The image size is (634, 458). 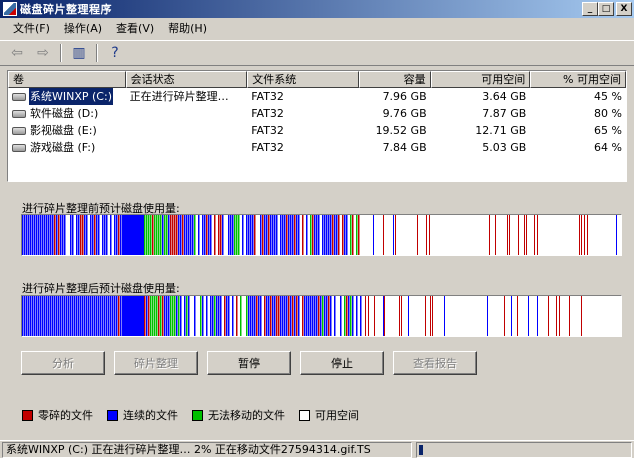 What do you see at coordinates (71, 96) in the screenshot?
I see `volume-name: 系统WINXP (C:)` at bounding box center [71, 96].